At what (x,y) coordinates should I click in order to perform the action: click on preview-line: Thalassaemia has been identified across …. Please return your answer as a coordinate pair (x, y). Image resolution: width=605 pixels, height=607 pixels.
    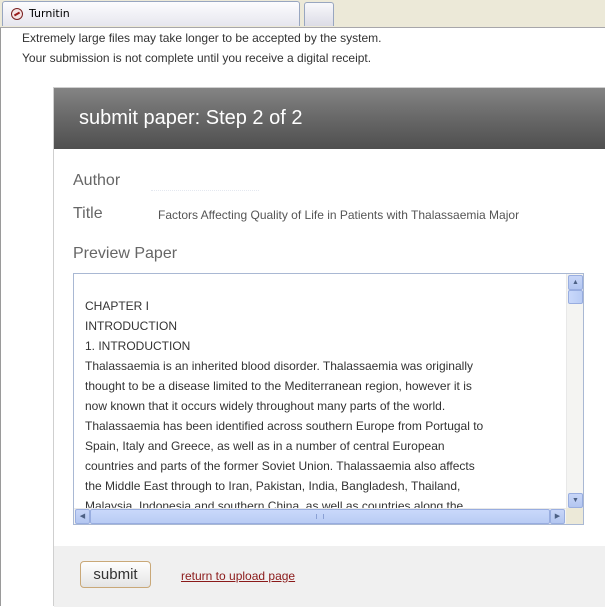
    Looking at the image, I should click on (284, 426).